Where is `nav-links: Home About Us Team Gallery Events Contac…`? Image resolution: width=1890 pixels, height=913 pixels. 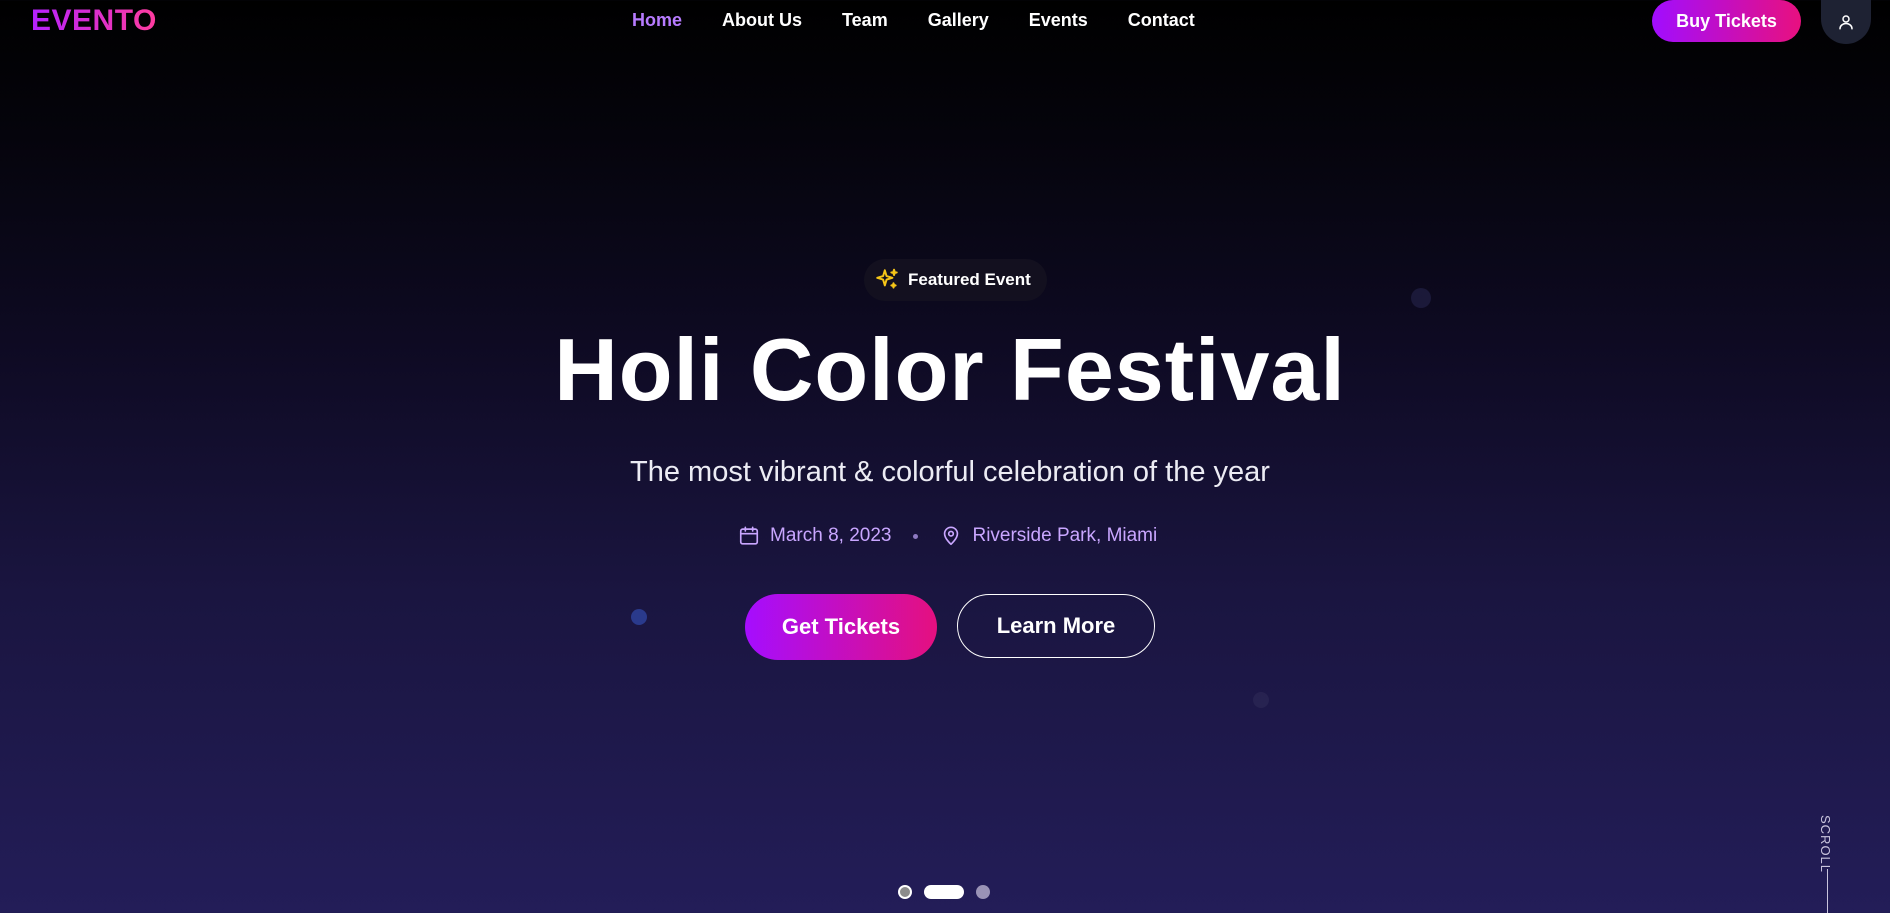 nav-links: Home About Us Team Gallery Events Contac… is located at coordinates (913, 20).